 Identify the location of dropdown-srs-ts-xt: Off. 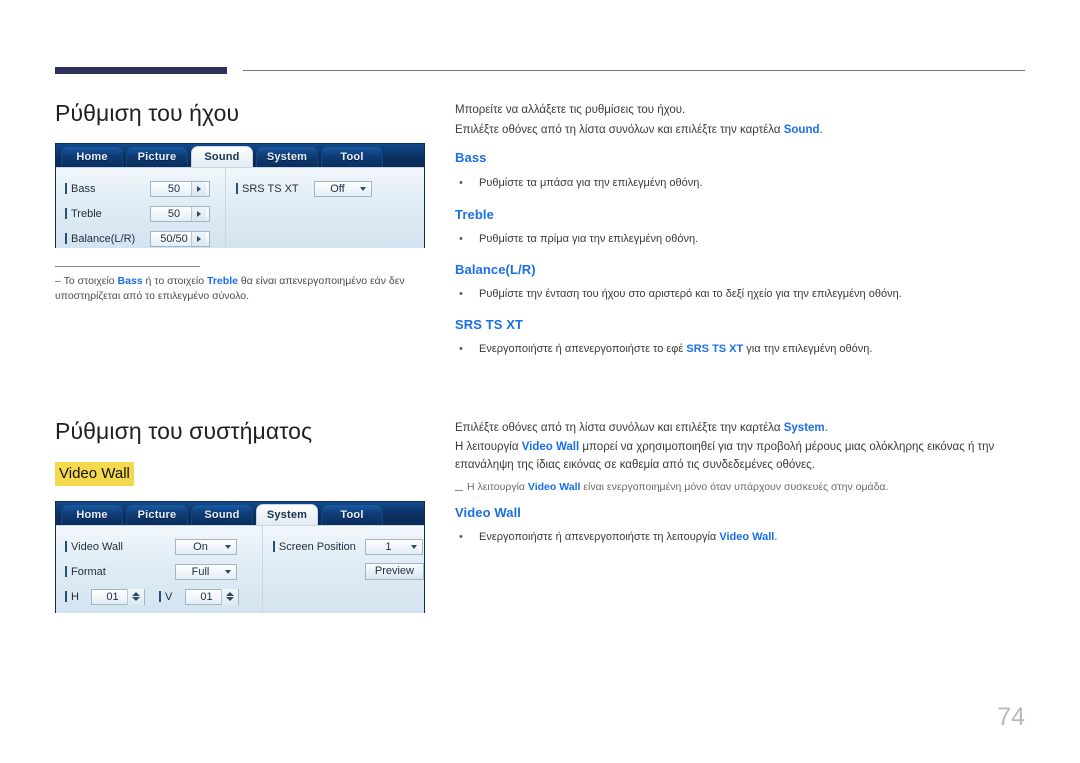
(343, 188).